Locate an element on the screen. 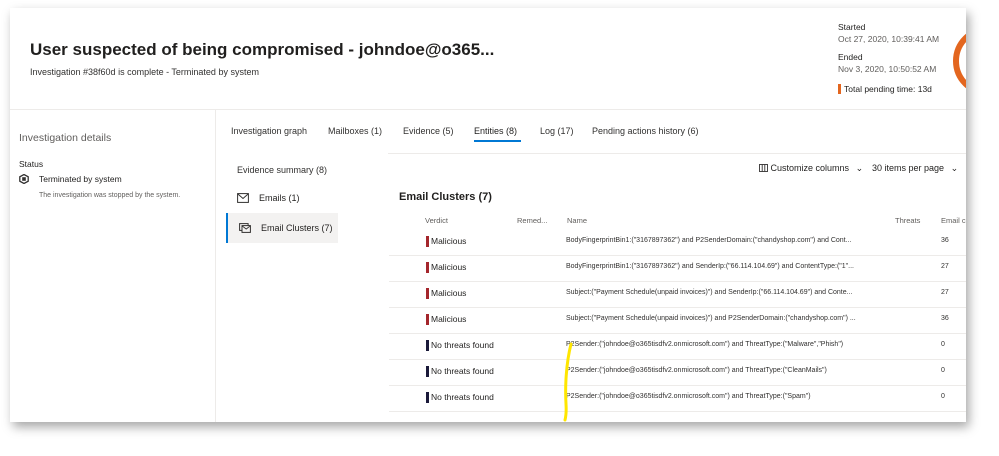 The height and width of the screenshot is (456, 999). subnav-item-label: Emails (1) is located at coordinates (279, 198).